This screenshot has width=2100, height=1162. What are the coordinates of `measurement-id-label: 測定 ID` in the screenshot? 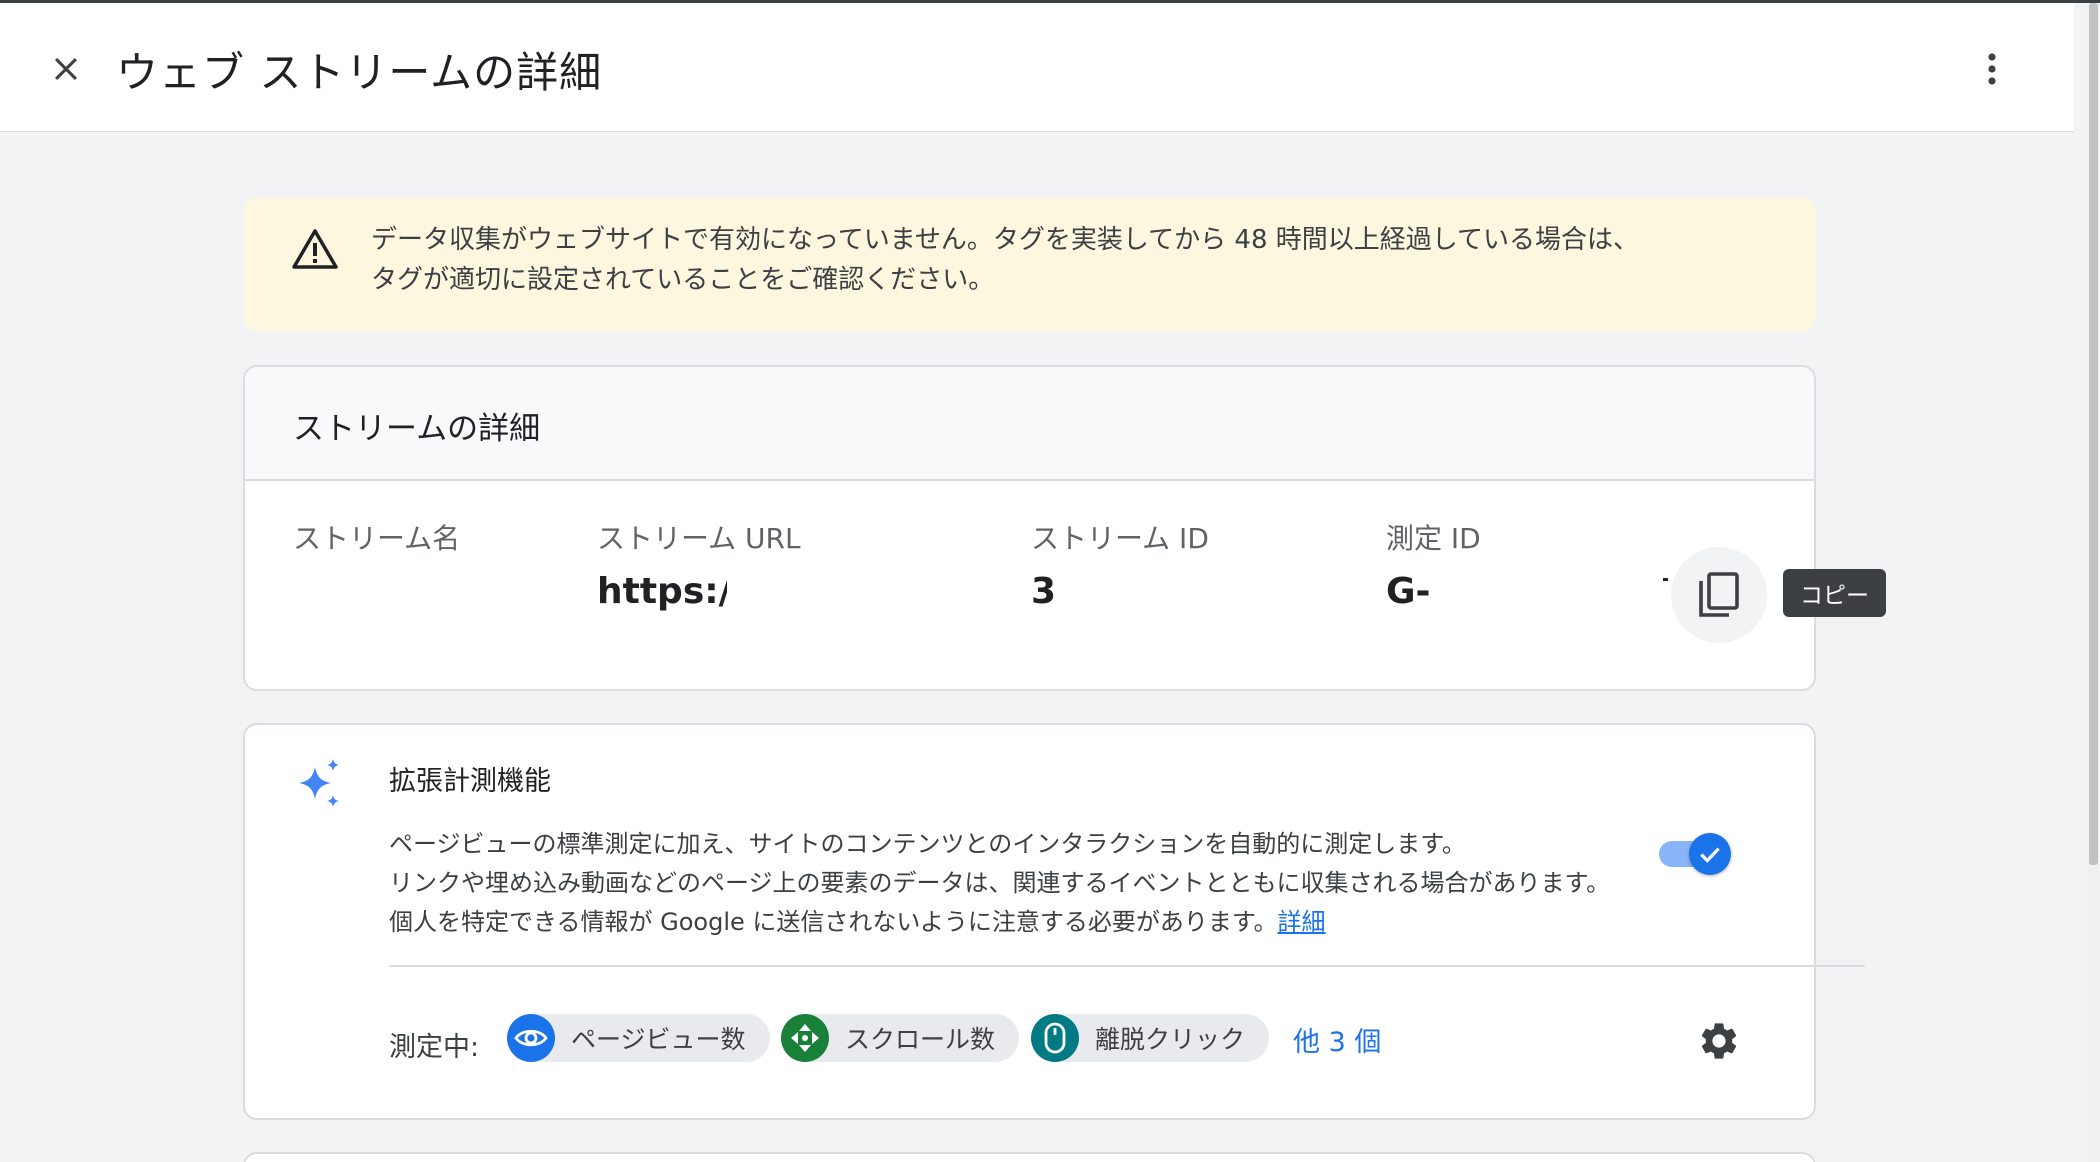 It's located at (1433, 538).